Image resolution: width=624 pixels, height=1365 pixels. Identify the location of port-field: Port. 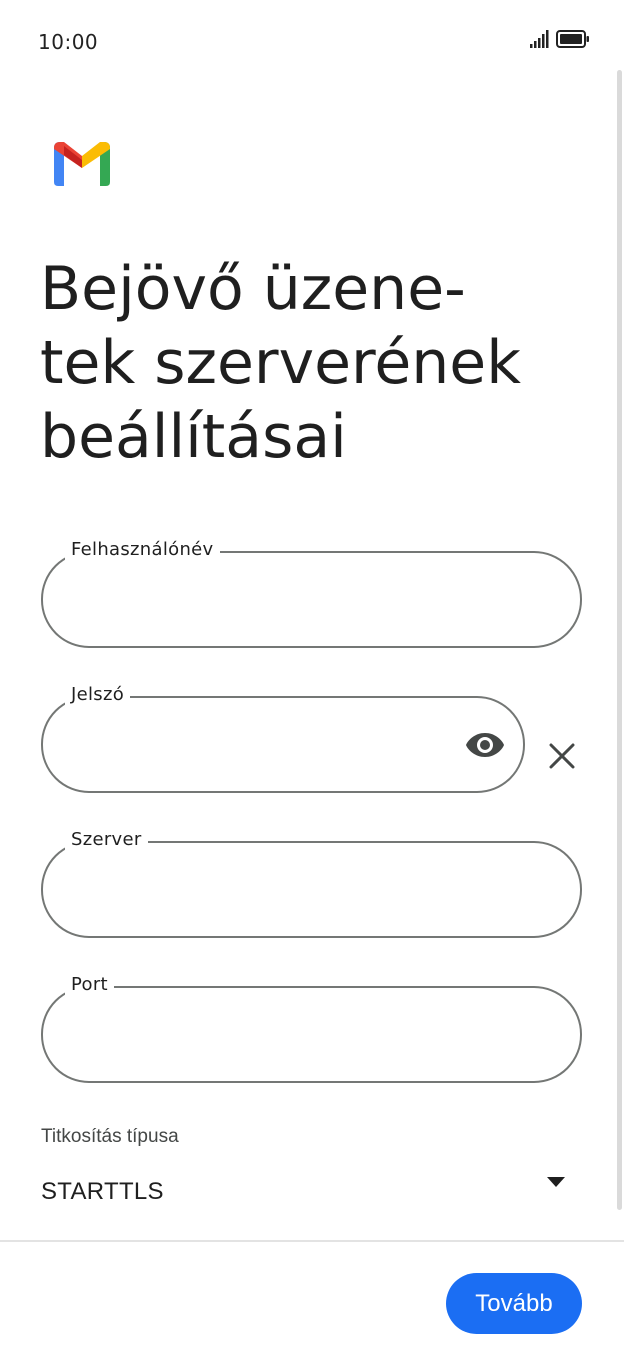
(311, 1028).